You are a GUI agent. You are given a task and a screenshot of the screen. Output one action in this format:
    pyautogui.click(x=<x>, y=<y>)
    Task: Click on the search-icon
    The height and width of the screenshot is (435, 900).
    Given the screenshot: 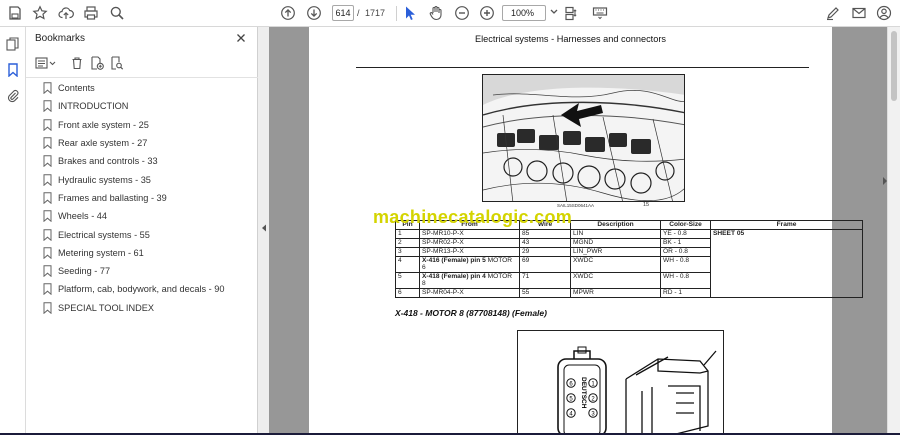 What is the action you would take?
    pyautogui.click(x=117, y=13)
    